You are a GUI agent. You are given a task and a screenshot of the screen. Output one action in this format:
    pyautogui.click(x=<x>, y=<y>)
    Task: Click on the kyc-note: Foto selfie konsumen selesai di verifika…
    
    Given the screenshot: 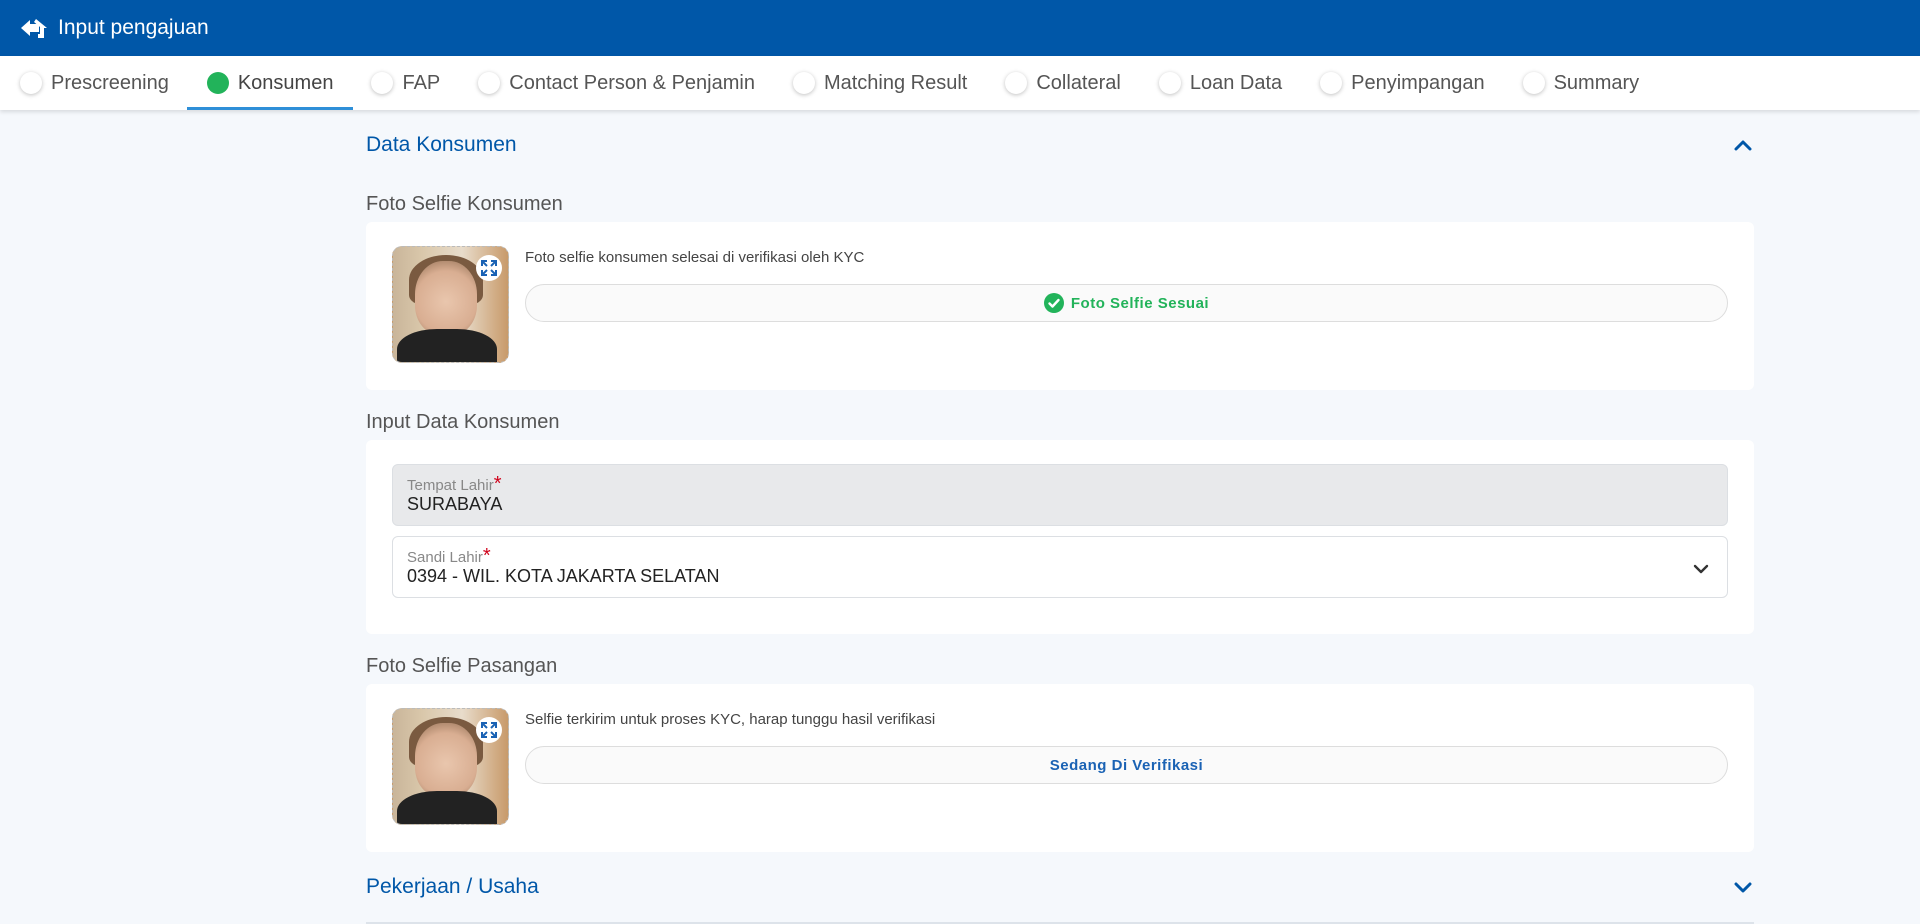 What is the action you would take?
    pyautogui.click(x=695, y=257)
    